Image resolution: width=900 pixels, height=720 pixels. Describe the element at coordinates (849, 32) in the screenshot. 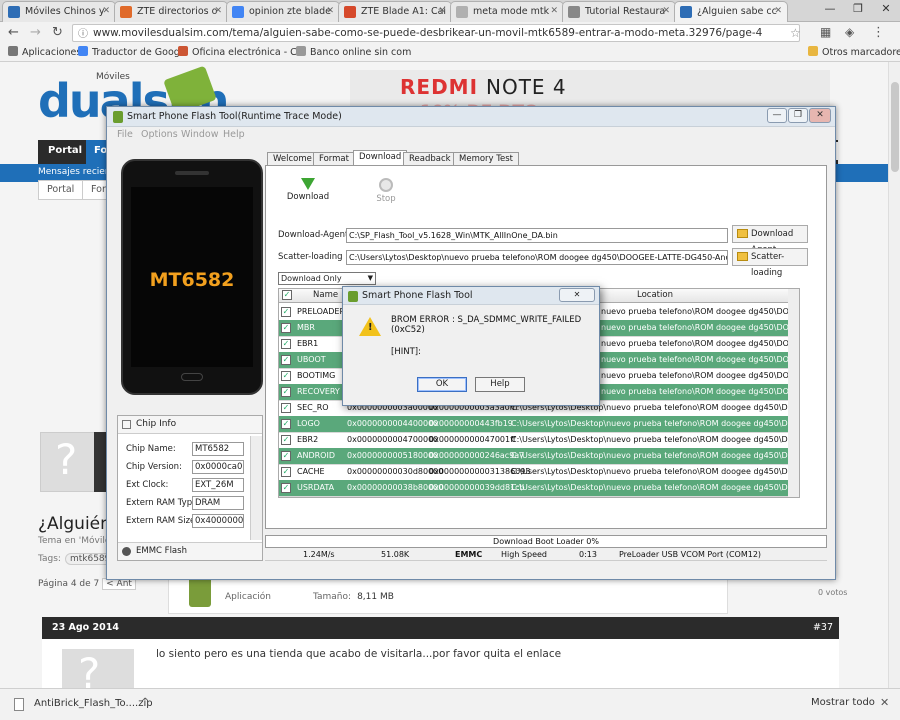

I see `extension-icon: ◈` at that location.